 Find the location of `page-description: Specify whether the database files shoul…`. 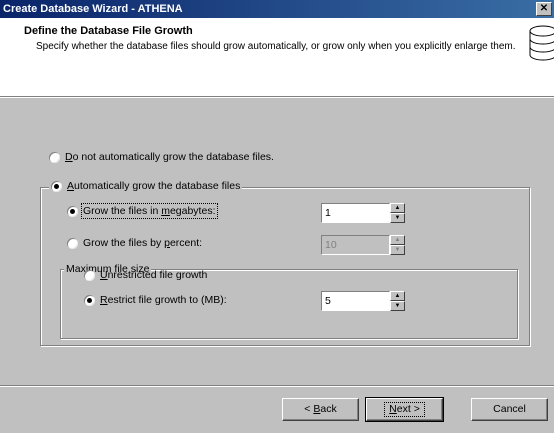

page-description: Specify whether the database files shoul… is located at coordinates (276, 46).